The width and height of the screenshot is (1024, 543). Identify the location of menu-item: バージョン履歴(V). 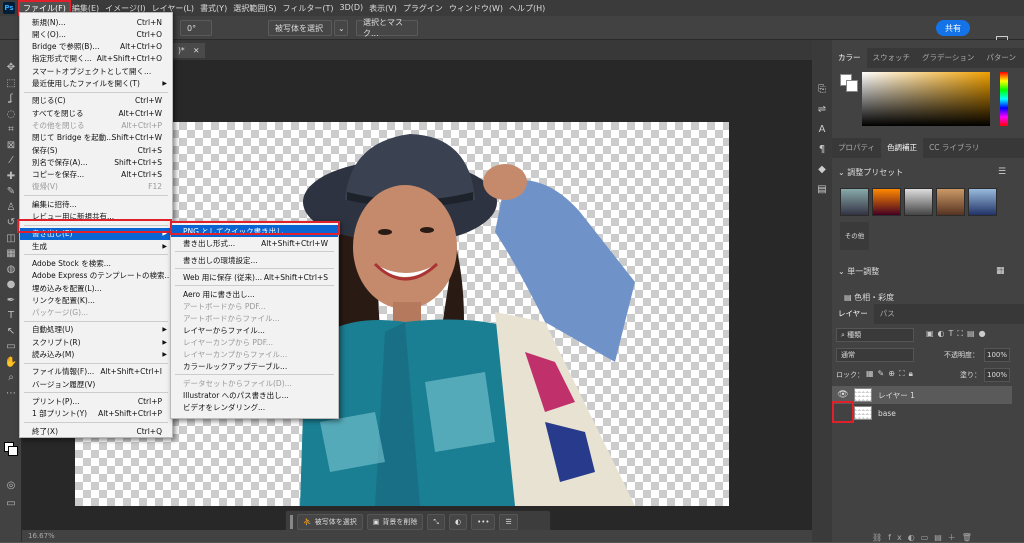
(96, 384).